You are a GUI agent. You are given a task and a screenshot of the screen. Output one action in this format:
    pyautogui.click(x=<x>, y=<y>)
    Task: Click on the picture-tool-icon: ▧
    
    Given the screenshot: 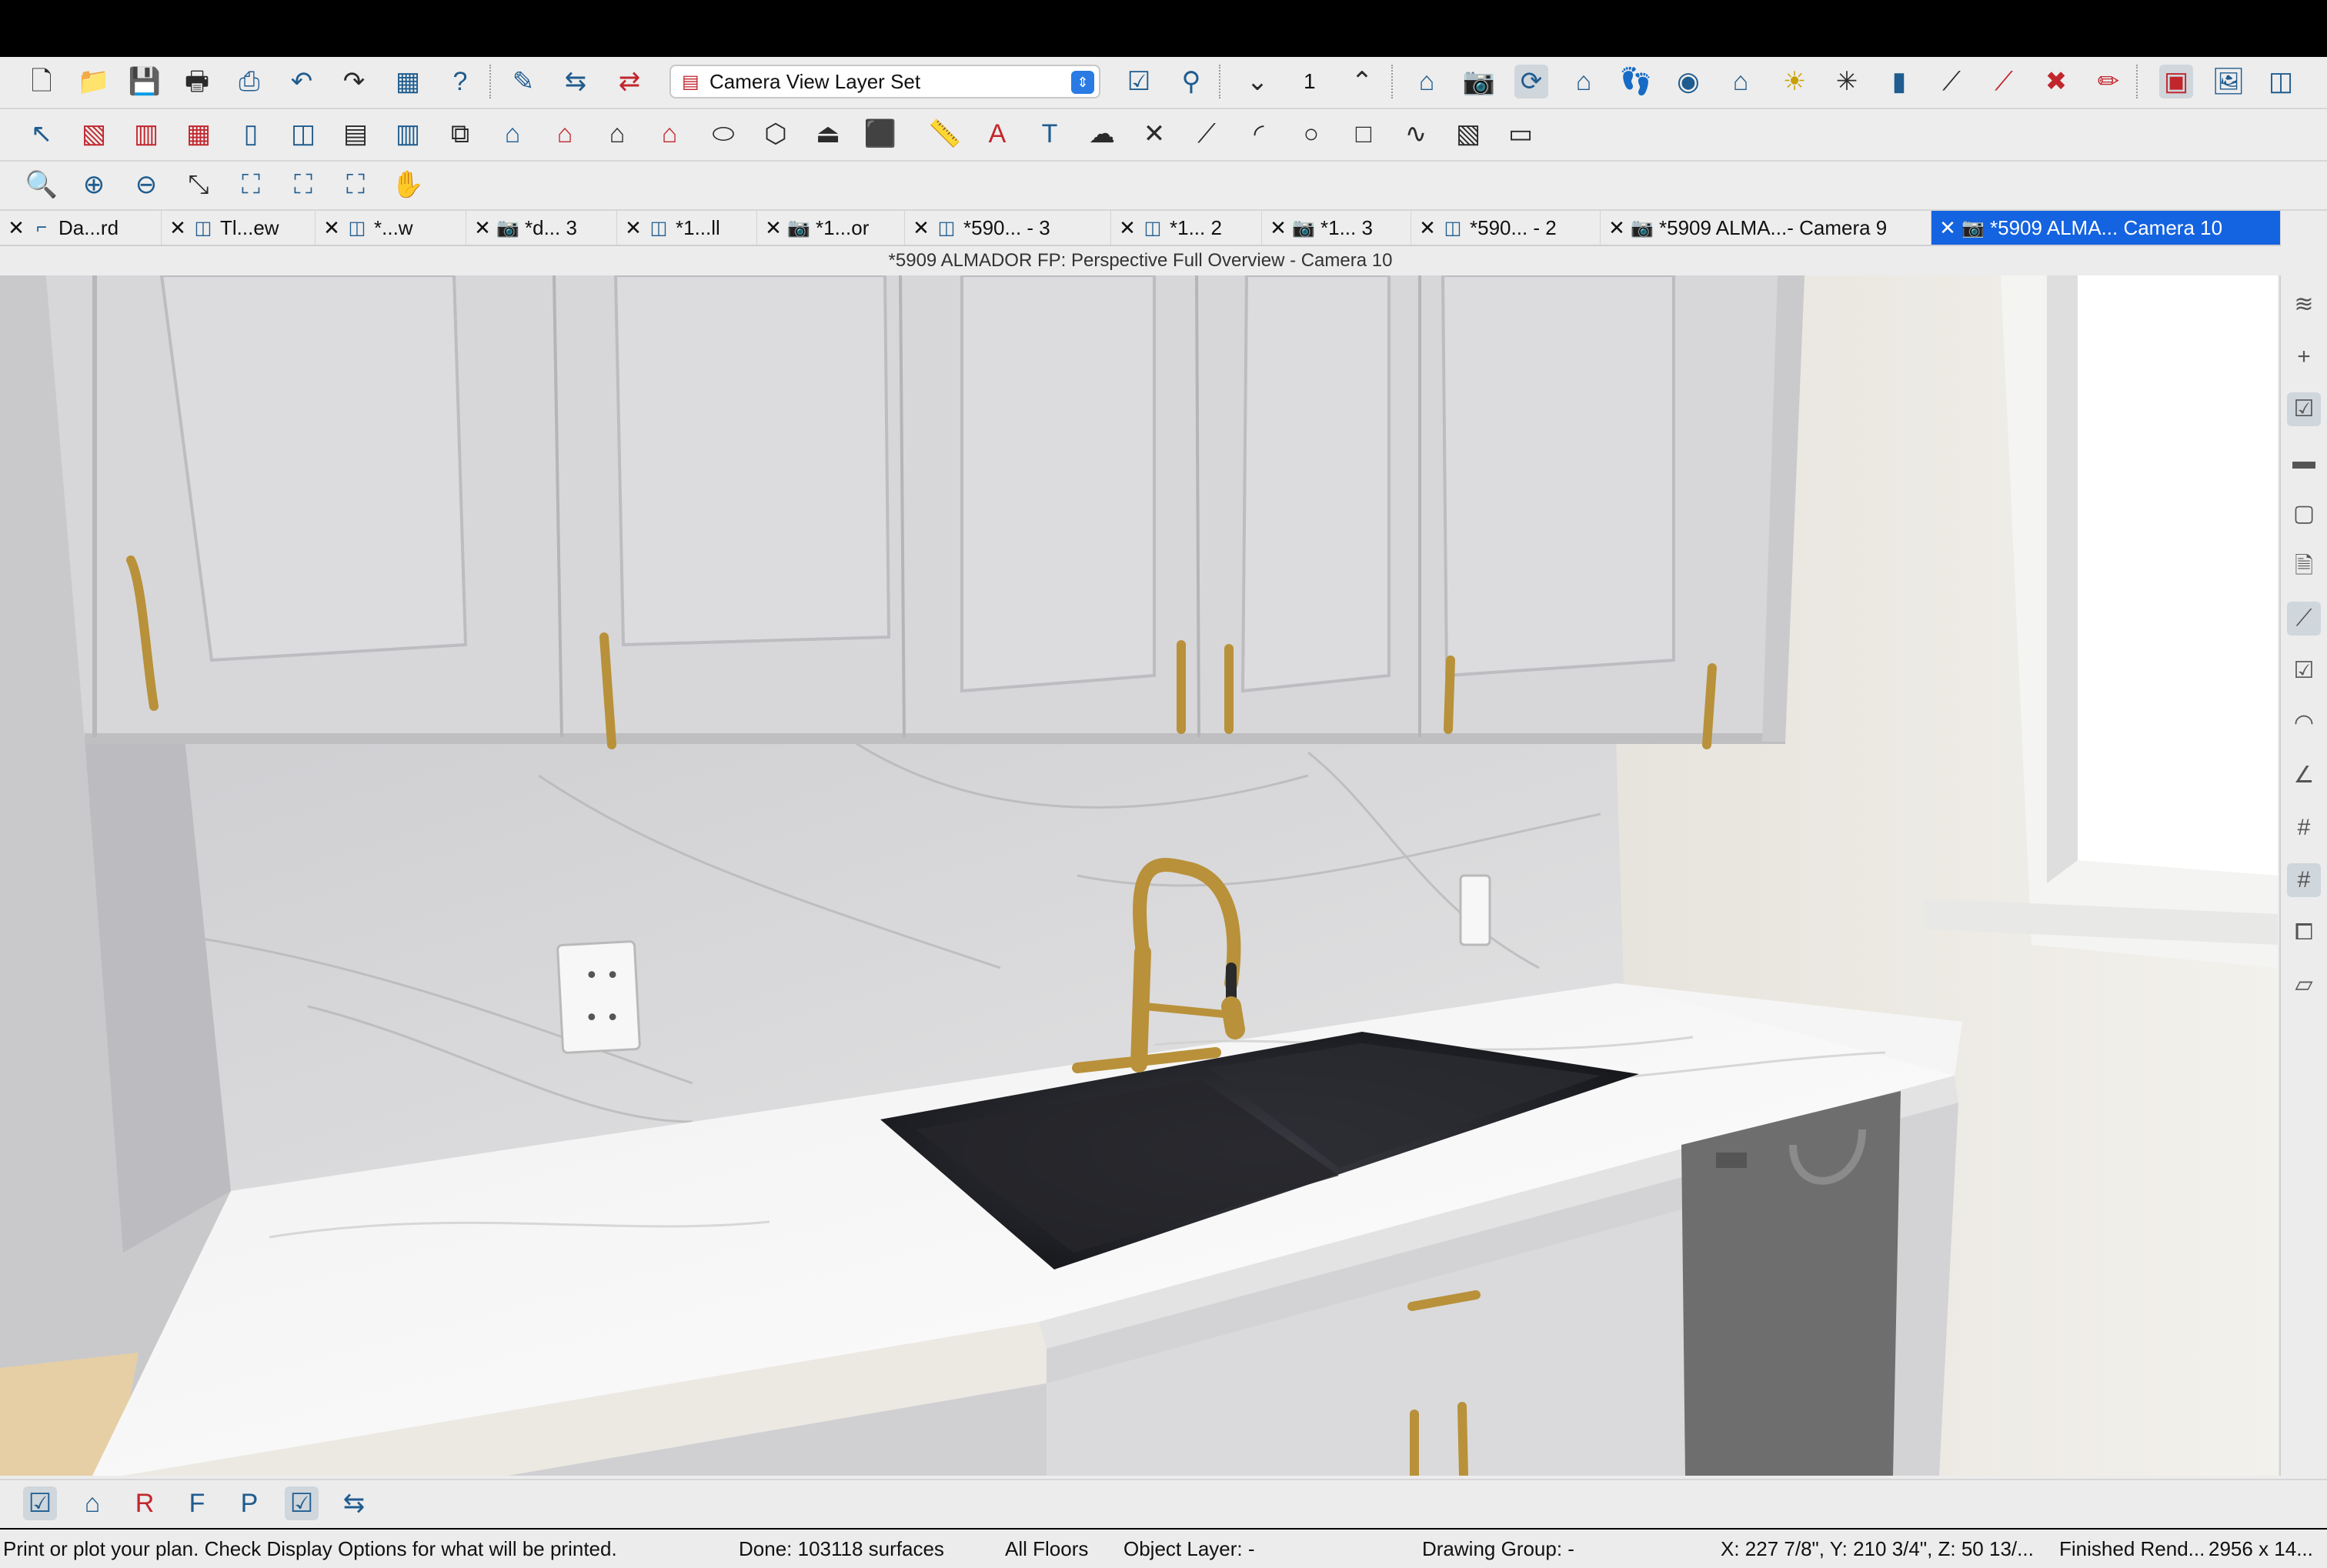 What is the action you would take?
    pyautogui.click(x=1468, y=134)
    